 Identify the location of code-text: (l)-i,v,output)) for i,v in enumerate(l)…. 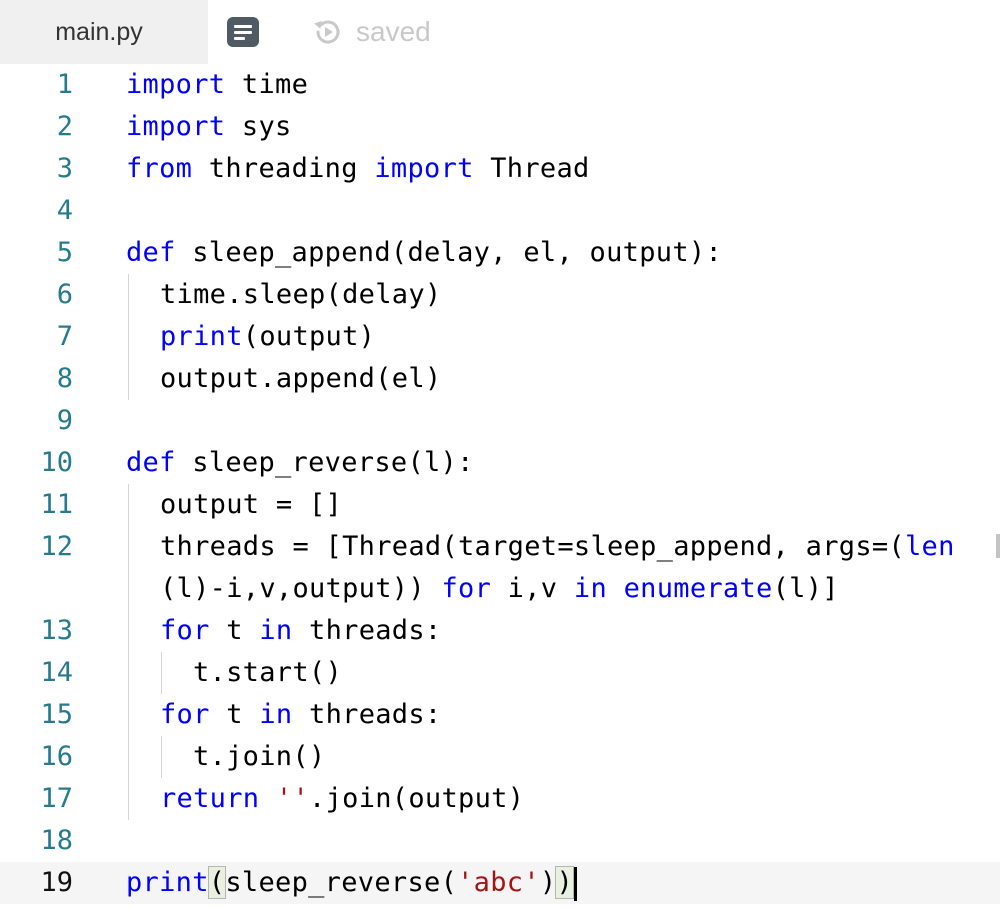
(499, 588).